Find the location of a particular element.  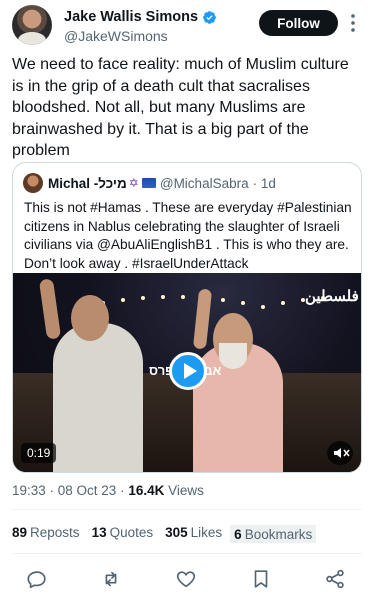

reply-icon is located at coordinates (36, 580).